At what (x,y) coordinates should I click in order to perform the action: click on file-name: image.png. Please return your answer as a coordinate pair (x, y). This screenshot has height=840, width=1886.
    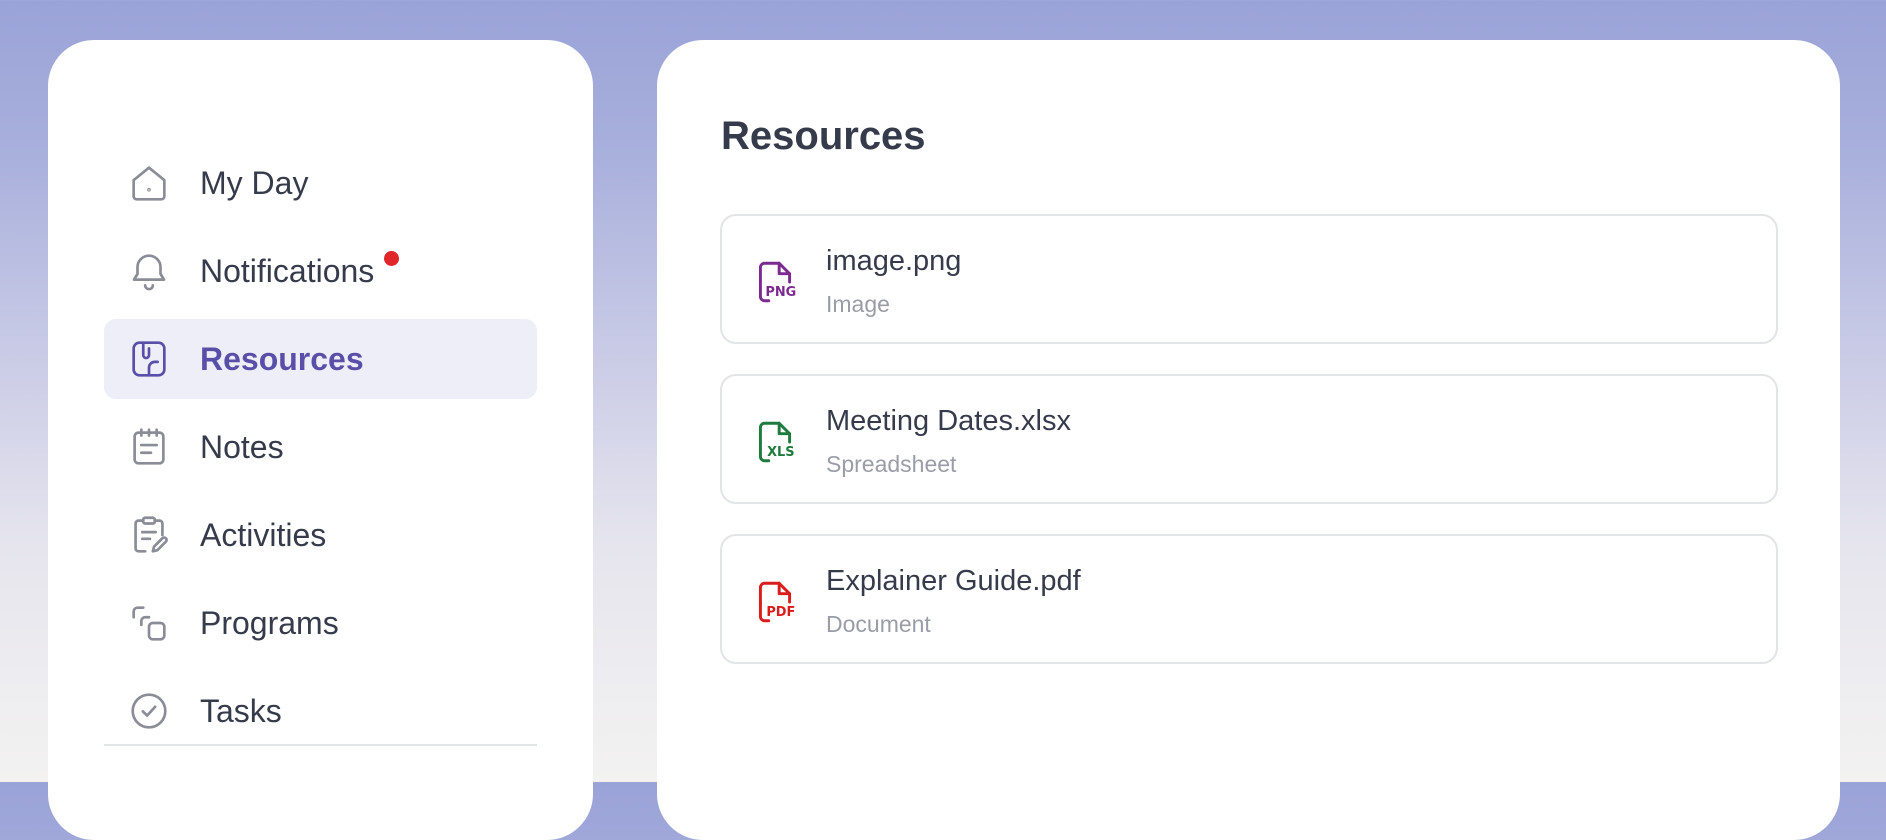
    Looking at the image, I should click on (894, 261).